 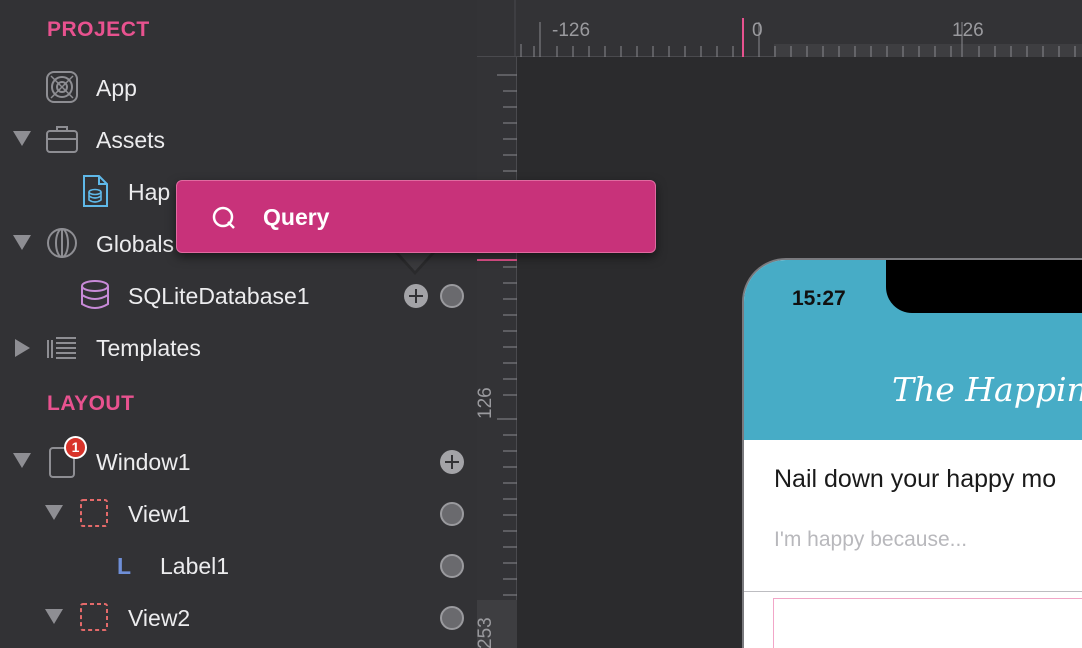 What do you see at coordinates (757, 30) in the screenshot?
I see `ruler-label: 0` at bounding box center [757, 30].